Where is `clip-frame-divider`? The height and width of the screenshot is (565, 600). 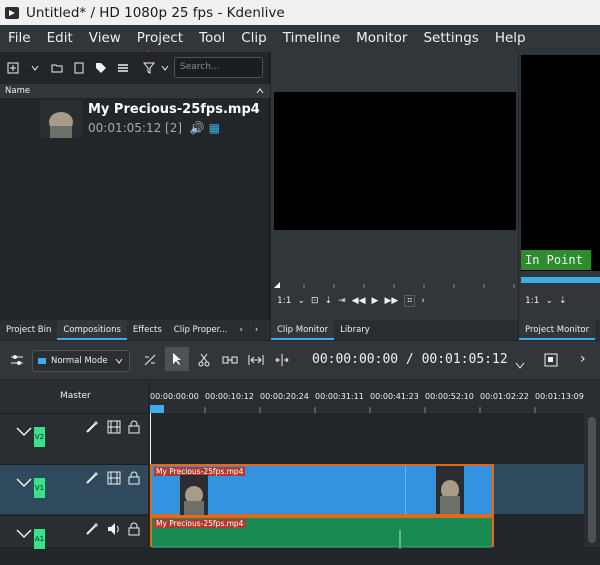
clip-frame-divider is located at coordinates (405, 490).